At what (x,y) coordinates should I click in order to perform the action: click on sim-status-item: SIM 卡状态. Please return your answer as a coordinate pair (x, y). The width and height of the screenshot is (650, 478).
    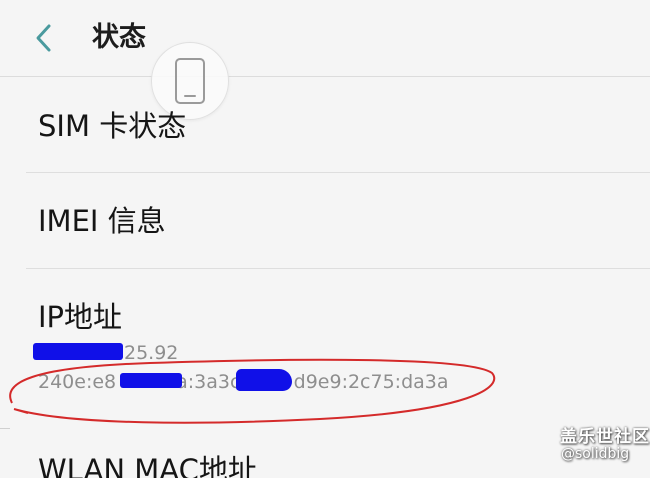
    Looking at the image, I should click on (112, 126).